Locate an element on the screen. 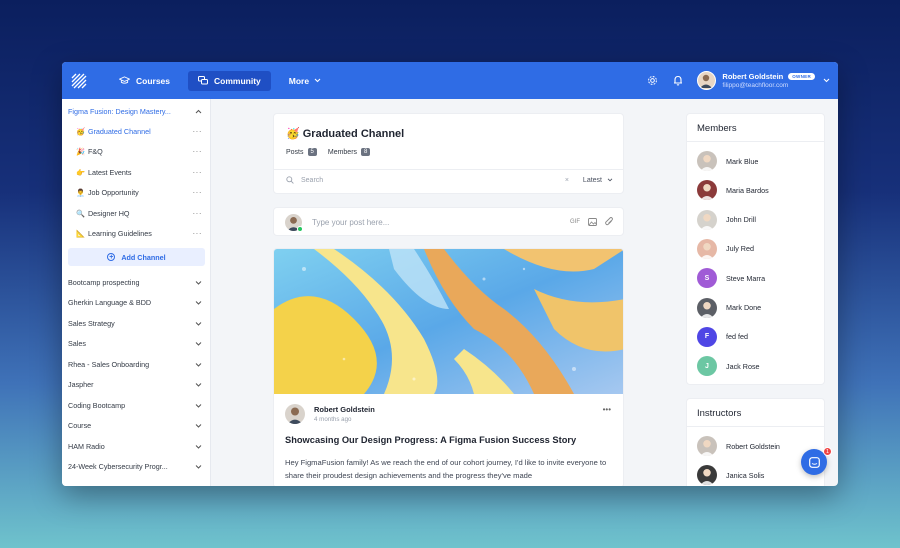 This screenshot has width=900, height=548. member-item: S Steve Marra is located at coordinates (731, 278).